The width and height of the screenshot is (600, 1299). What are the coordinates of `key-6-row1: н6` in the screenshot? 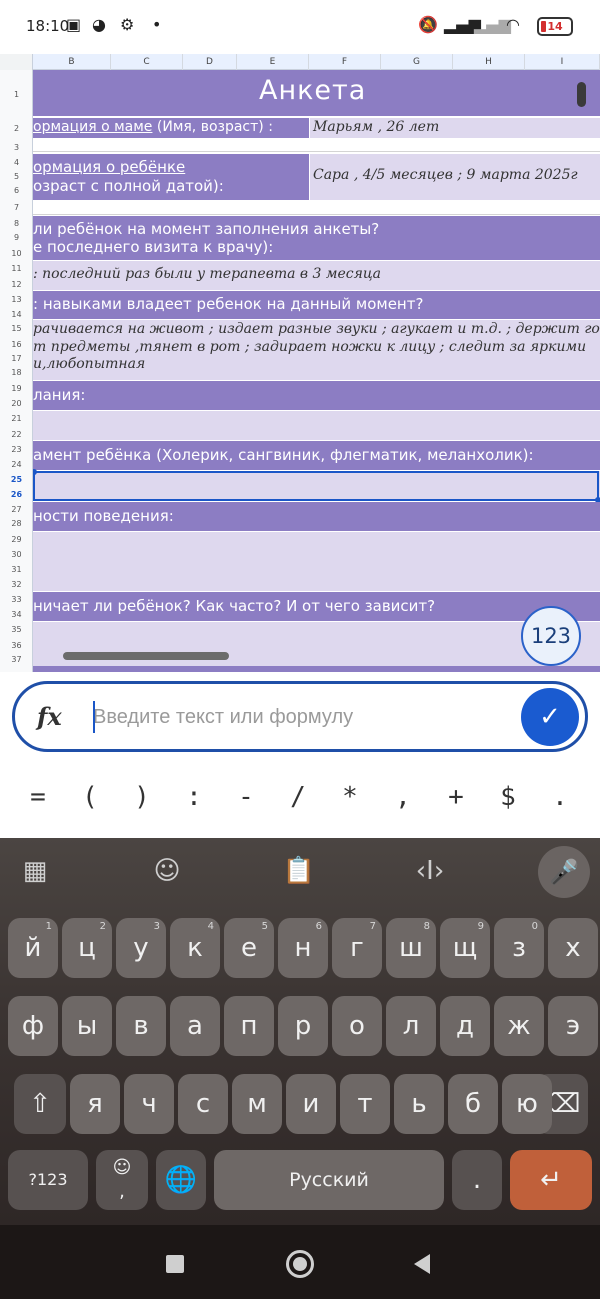 It's located at (303, 948).